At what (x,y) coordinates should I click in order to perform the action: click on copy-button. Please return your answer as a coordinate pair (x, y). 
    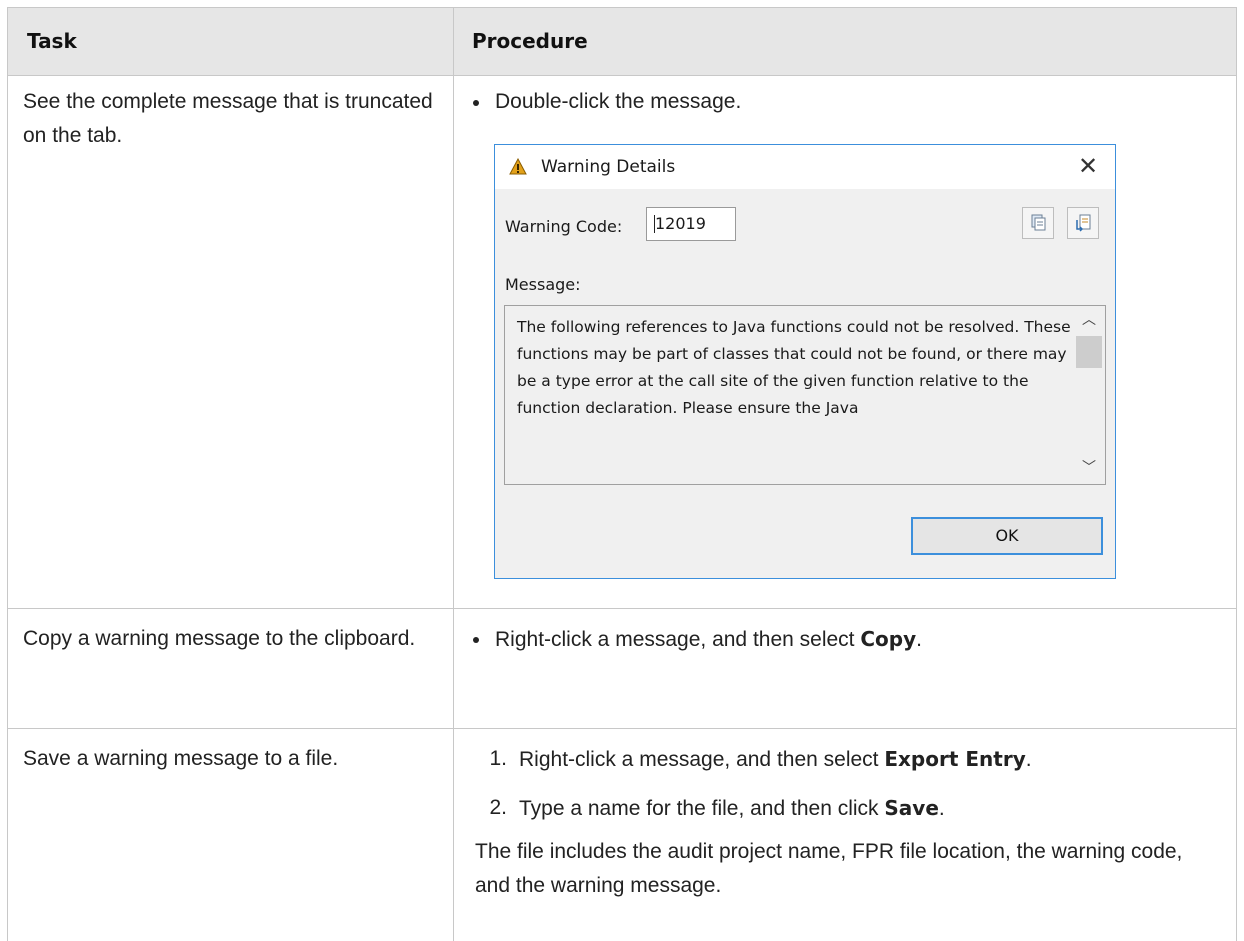
    Looking at the image, I should click on (1038, 223).